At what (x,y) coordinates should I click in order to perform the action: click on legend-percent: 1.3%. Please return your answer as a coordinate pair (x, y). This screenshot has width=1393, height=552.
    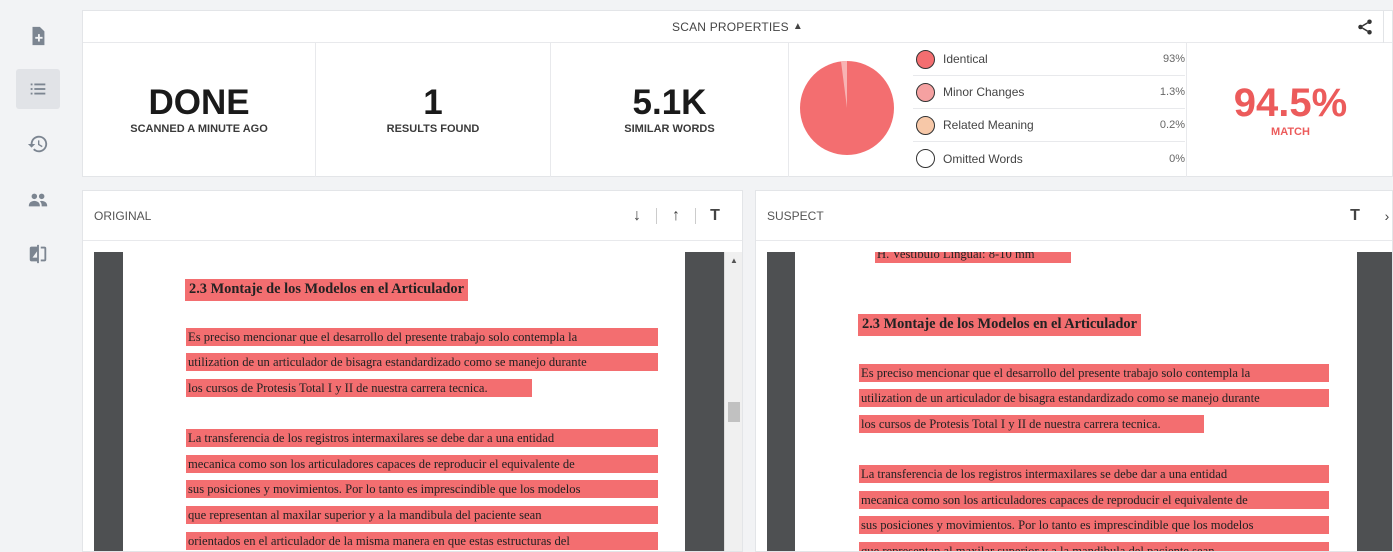
    Looking at the image, I should click on (1172, 92).